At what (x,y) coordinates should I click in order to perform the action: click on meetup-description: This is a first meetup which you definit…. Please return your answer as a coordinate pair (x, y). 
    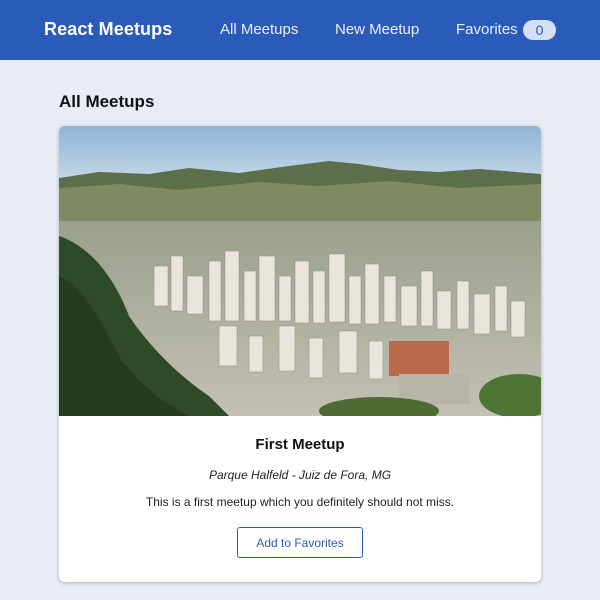
    Looking at the image, I should click on (300, 502).